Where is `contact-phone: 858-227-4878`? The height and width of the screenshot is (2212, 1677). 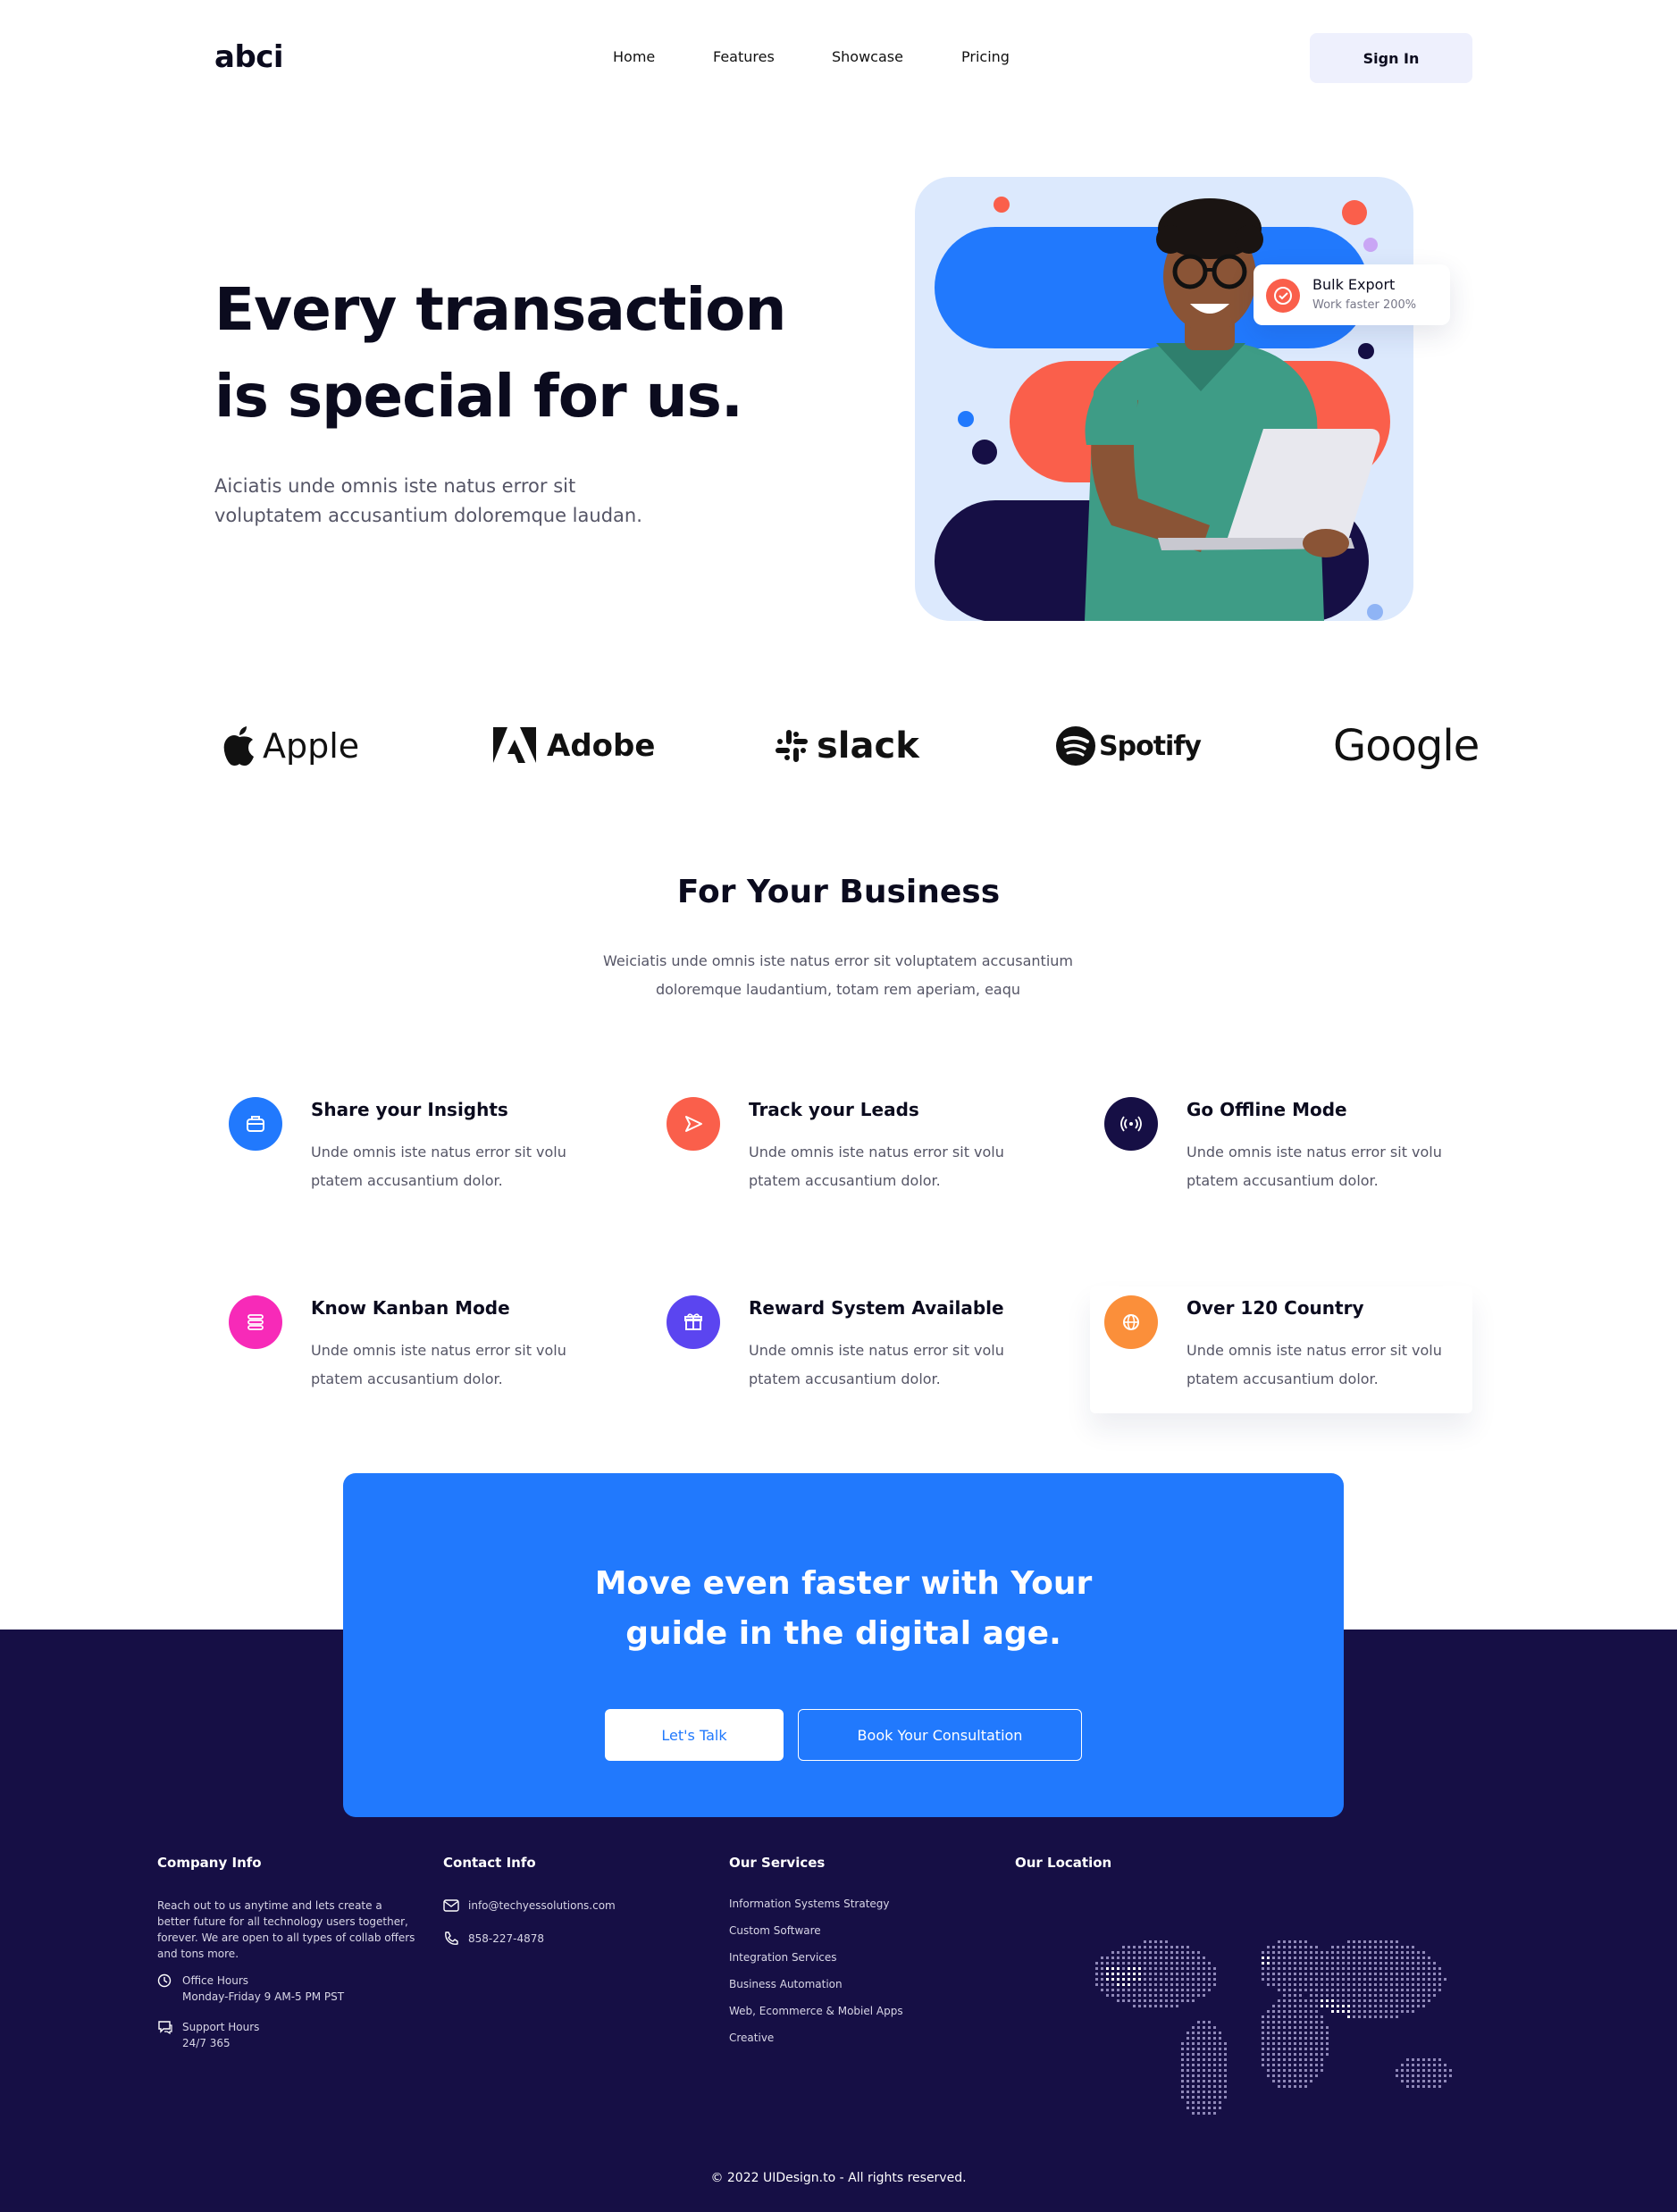 contact-phone: 858-227-4878 is located at coordinates (568, 1946).